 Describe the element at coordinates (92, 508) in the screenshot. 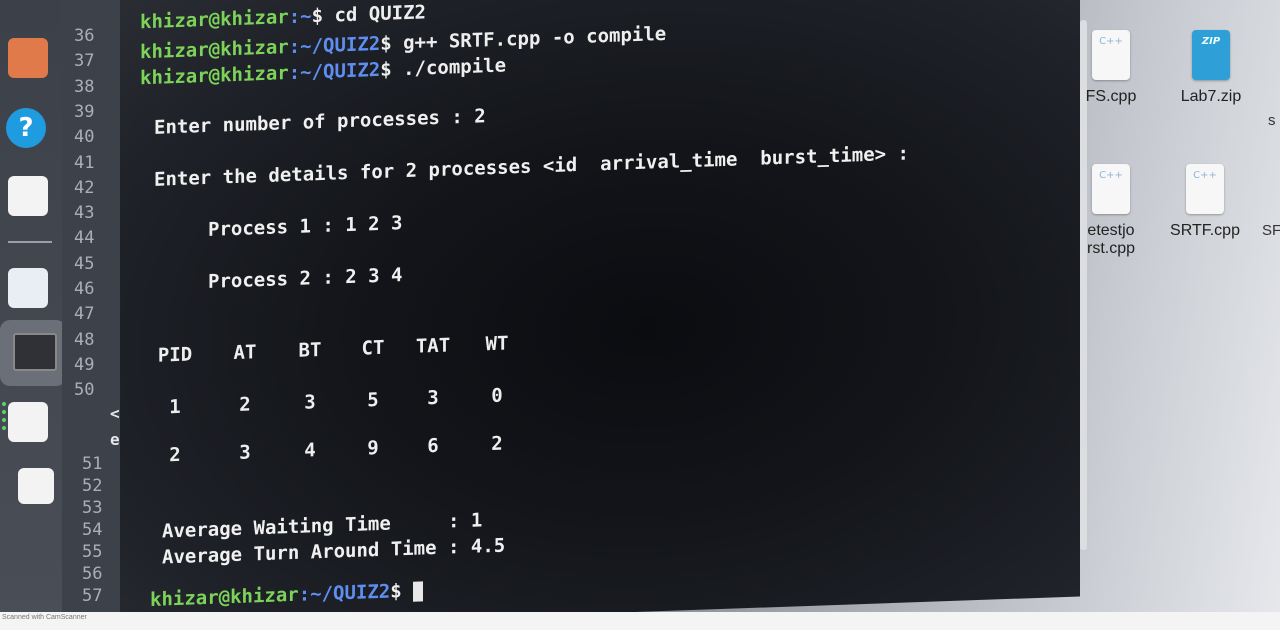

I see `line-number: 53` at that location.